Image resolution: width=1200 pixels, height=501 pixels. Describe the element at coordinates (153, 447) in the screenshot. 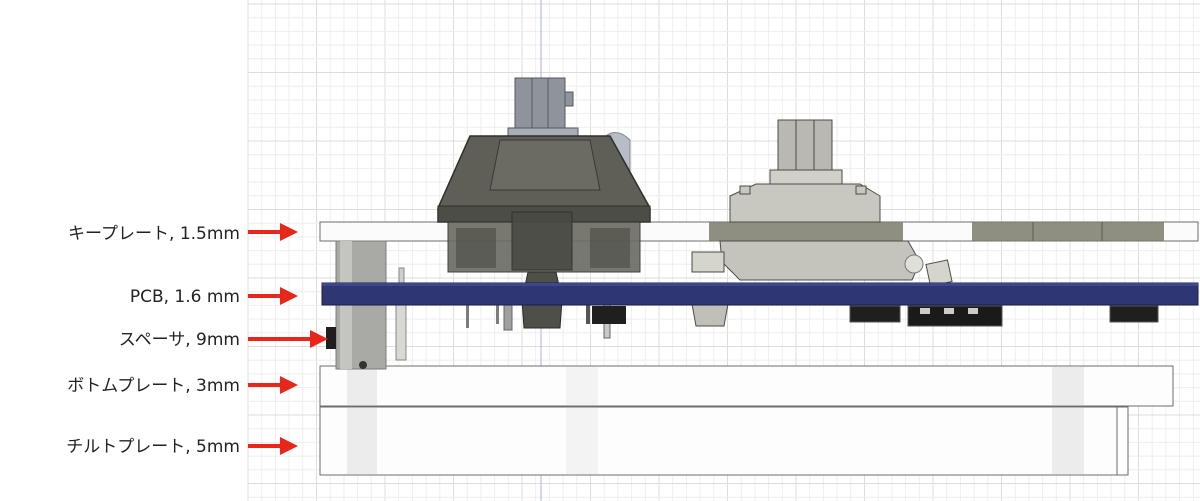

I see `layer-label: チルトプレート, 5mm` at that location.